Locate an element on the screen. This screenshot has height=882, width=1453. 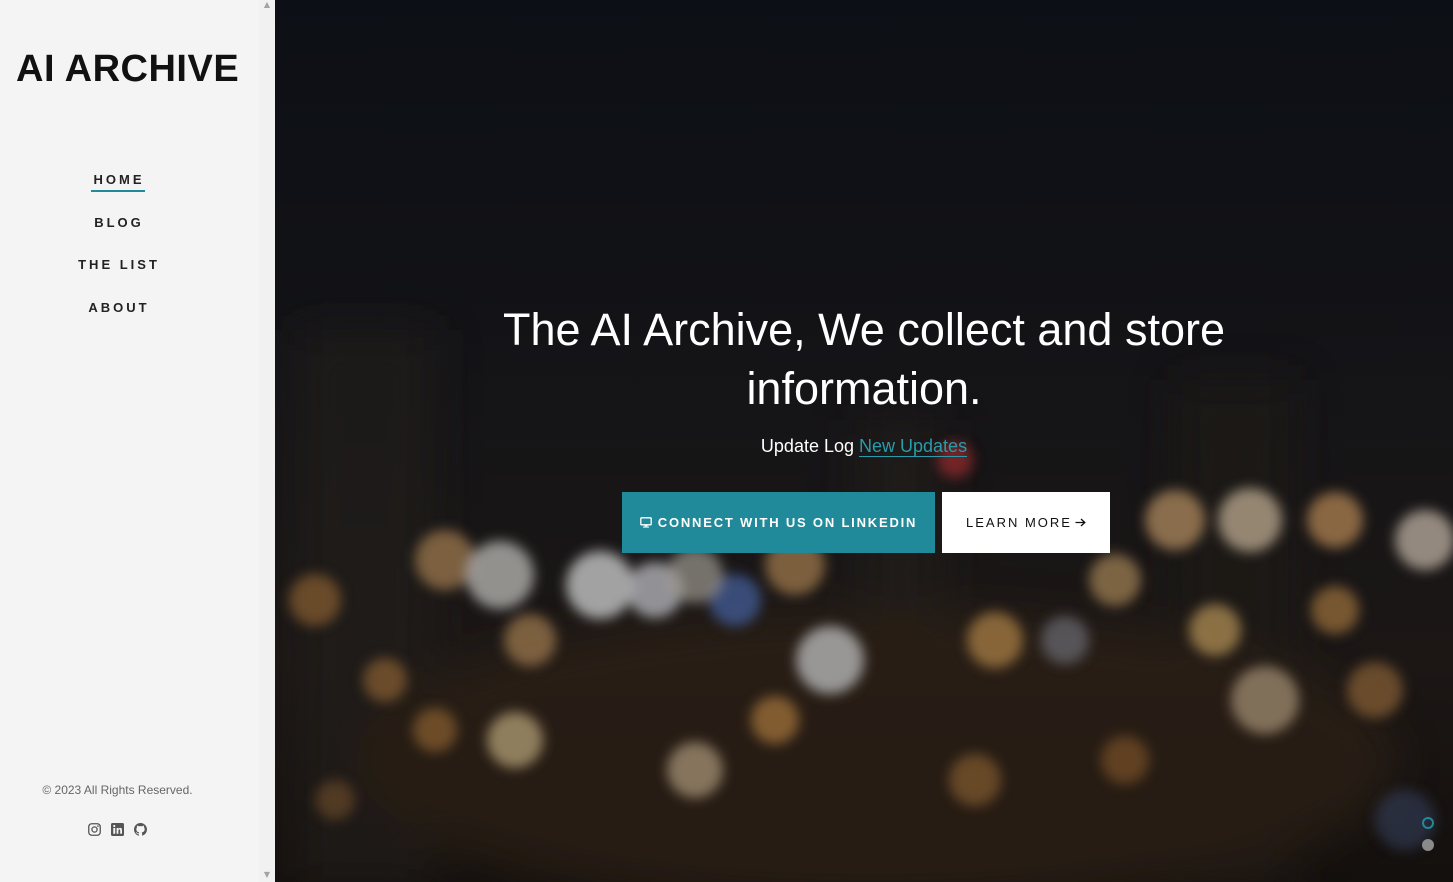
new-updates-link: New Updates is located at coordinates (913, 446).